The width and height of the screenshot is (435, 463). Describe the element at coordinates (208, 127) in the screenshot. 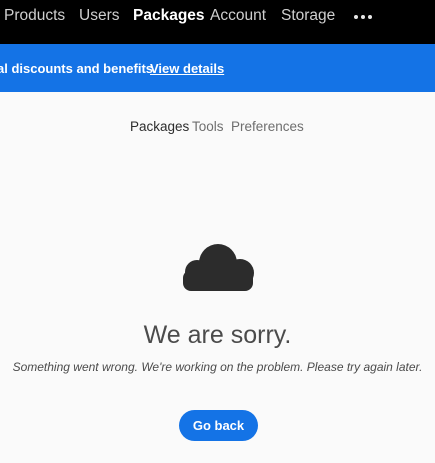

I see `subnav-tab-tools: Tools` at that location.